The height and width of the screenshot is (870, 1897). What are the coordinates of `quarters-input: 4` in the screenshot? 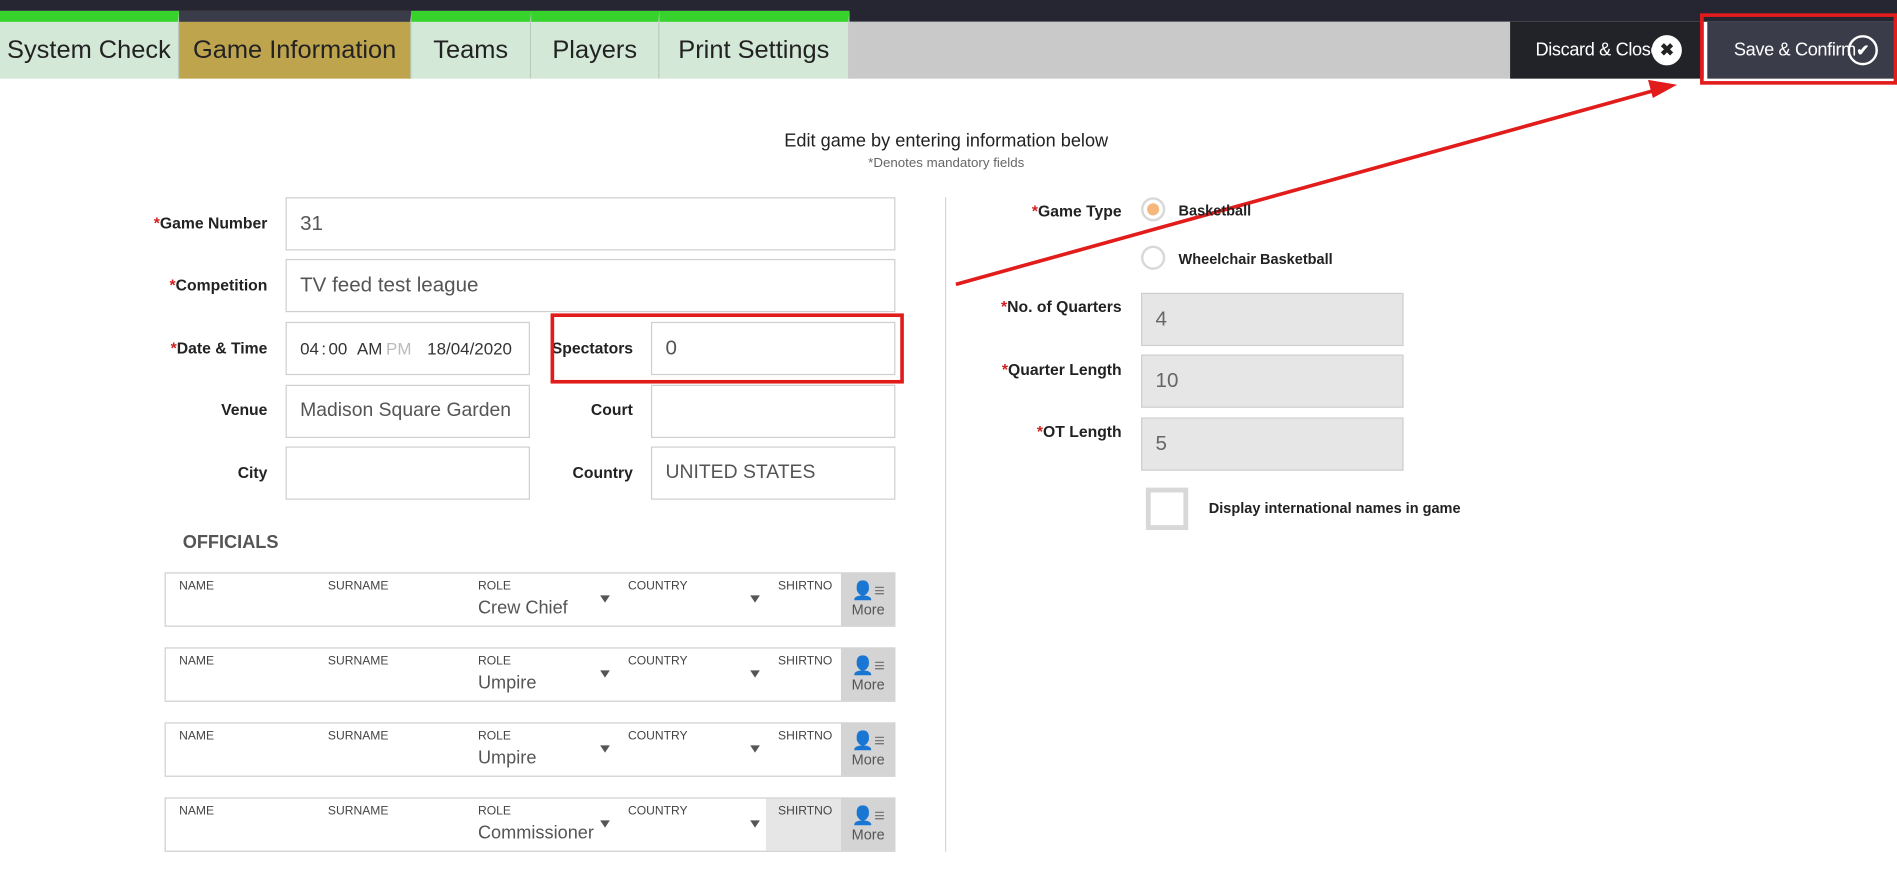 It's located at (1272, 319).